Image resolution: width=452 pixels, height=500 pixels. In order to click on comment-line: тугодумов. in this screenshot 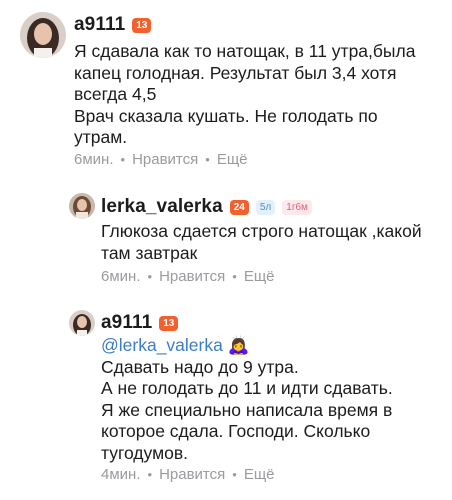, I will do `click(144, 452)`.